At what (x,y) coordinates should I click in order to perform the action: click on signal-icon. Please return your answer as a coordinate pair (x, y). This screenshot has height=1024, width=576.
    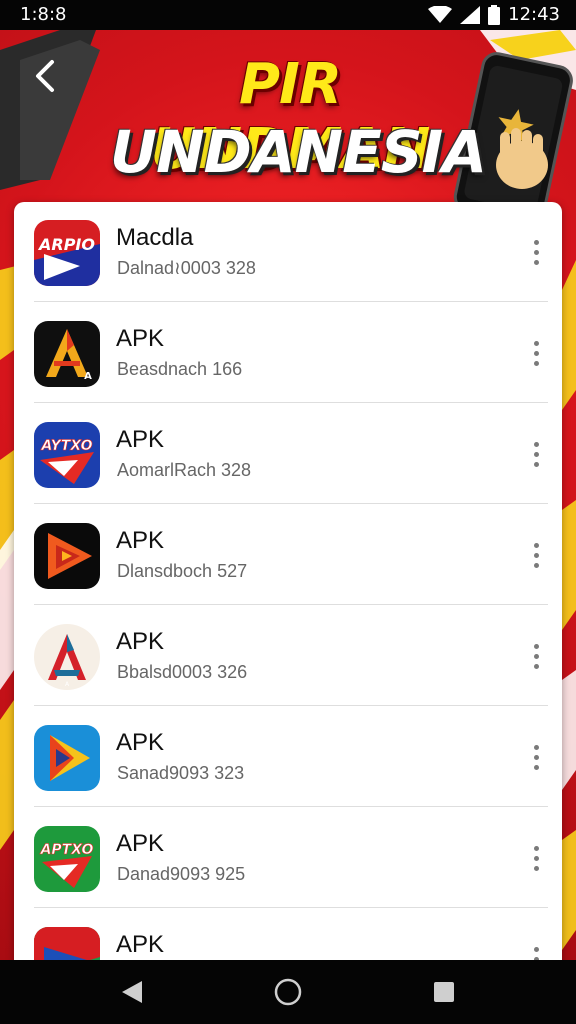
    Looking at the image, I should click on (470, 14).